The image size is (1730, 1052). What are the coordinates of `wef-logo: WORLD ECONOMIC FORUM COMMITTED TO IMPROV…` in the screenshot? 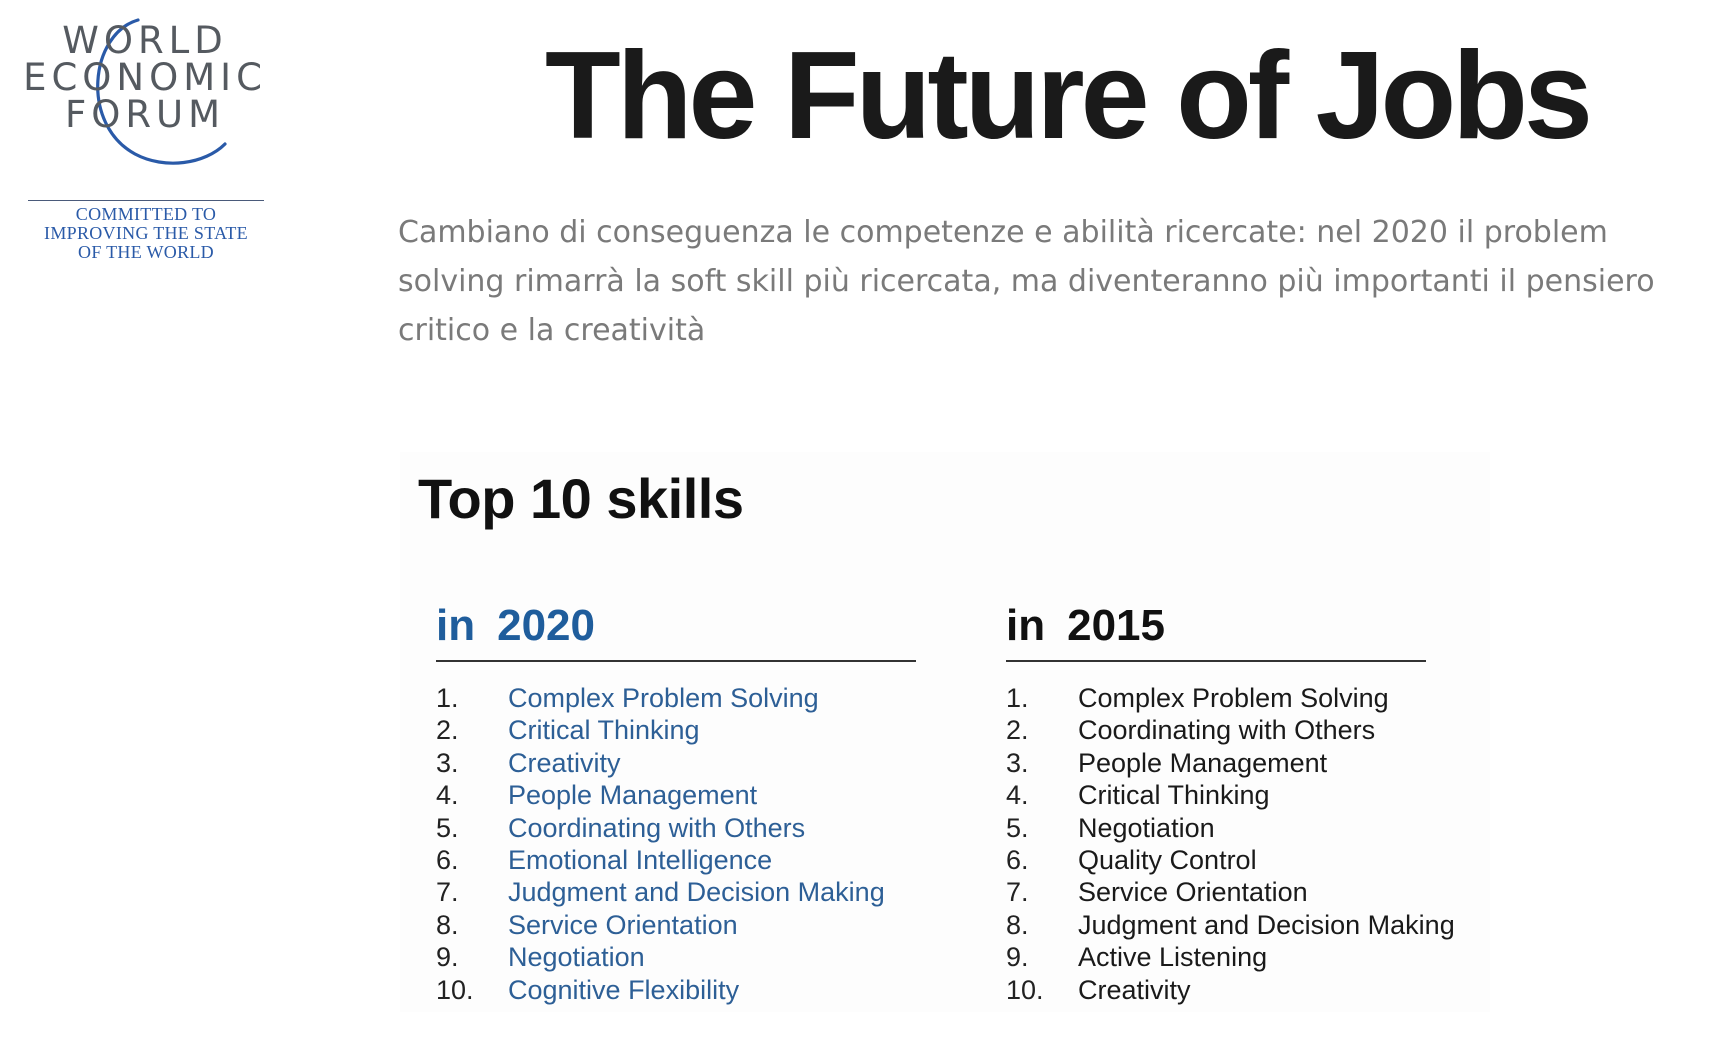 It's located at (145, 139).